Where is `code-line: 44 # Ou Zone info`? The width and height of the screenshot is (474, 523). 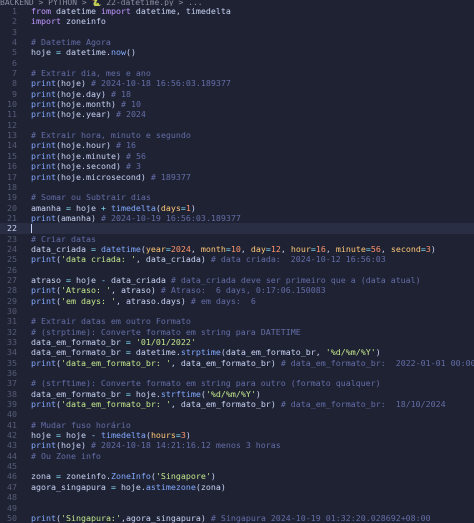 code-line: 44 # Ou Zone info is located at coordinates (237, 456).